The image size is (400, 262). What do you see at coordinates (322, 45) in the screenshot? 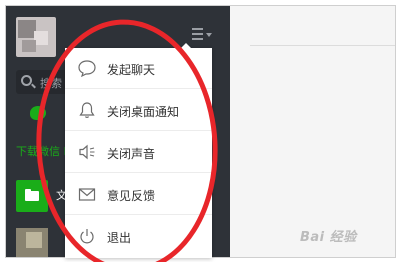
I see `divider` at bounding box center [322, 45].